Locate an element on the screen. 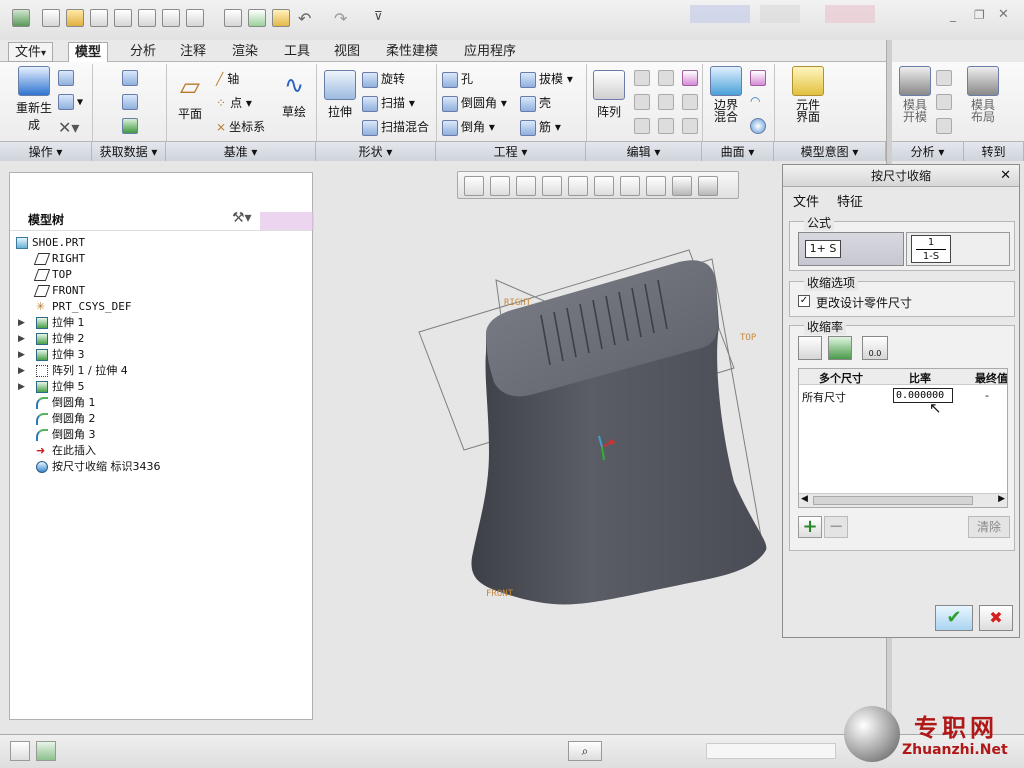 The image size is (1024, 768). regenerate-button: 重新生成 is located at coordinates (34, 99).